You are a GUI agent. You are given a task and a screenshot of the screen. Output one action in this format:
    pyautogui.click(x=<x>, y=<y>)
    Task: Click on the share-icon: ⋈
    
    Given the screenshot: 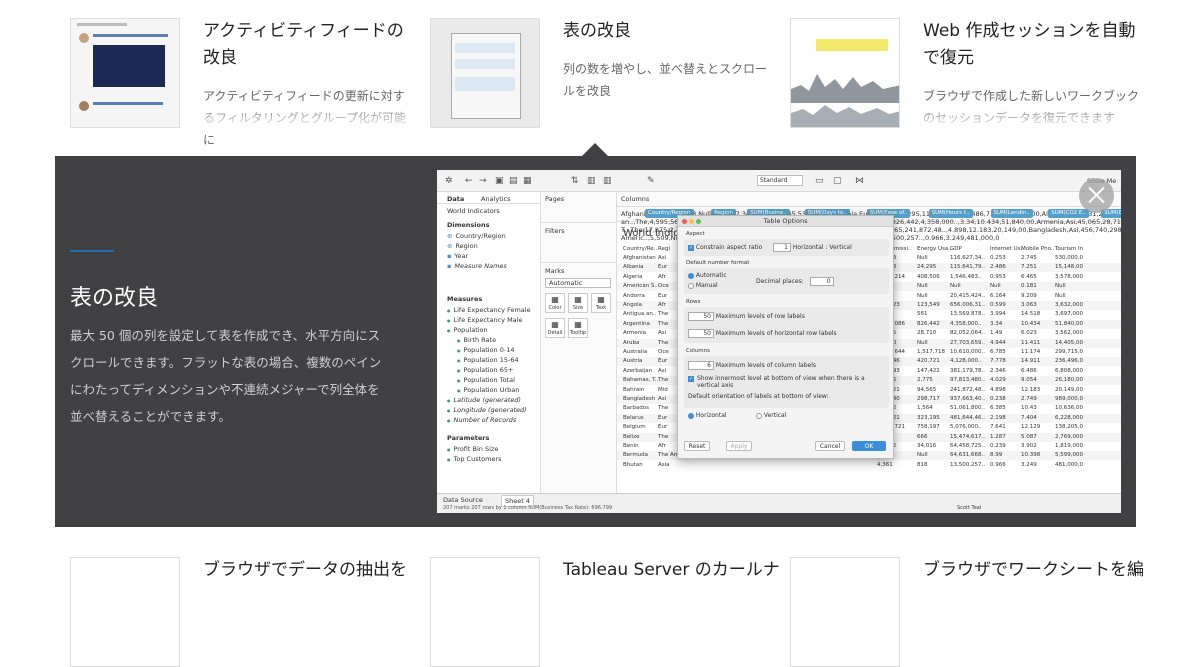 What is the action you would take?
    pyautogui.click(x=859, y=181)
    